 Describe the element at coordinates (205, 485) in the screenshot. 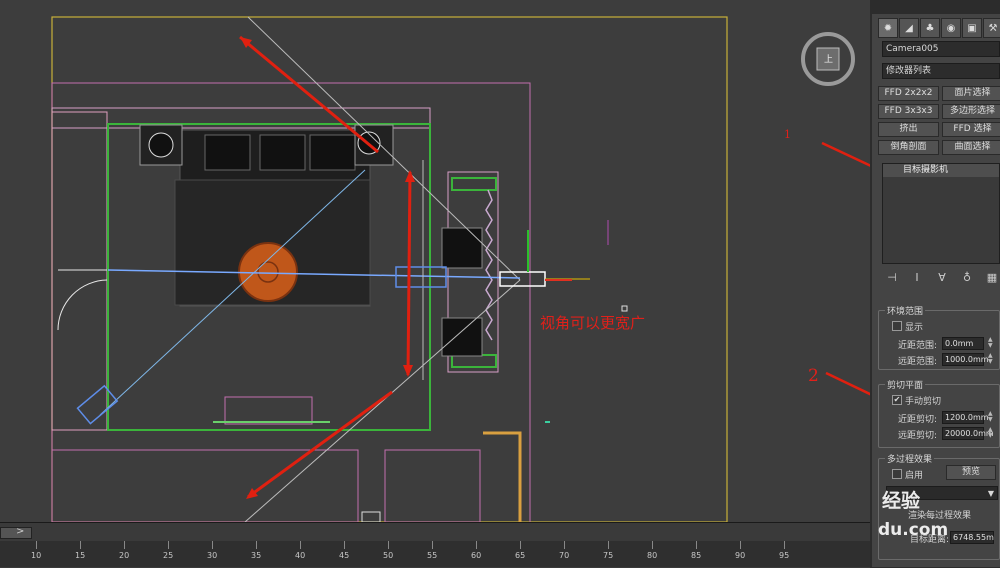

I see `wall-bottom-left` at that location.